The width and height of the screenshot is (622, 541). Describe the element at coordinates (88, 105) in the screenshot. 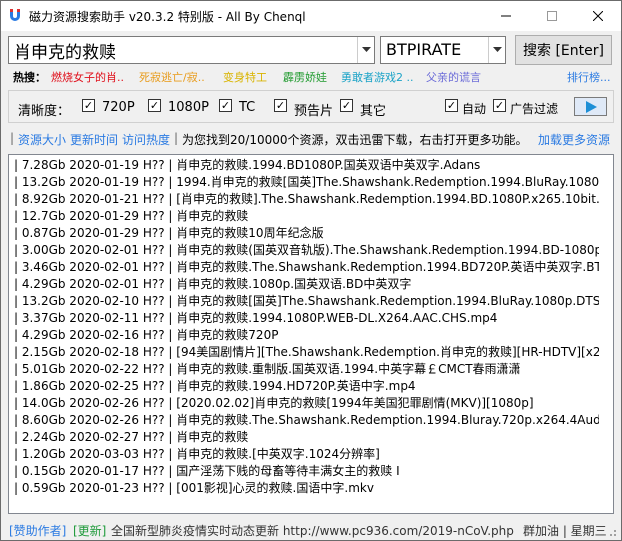

I see `checkbox-720p: ✓` at that location.